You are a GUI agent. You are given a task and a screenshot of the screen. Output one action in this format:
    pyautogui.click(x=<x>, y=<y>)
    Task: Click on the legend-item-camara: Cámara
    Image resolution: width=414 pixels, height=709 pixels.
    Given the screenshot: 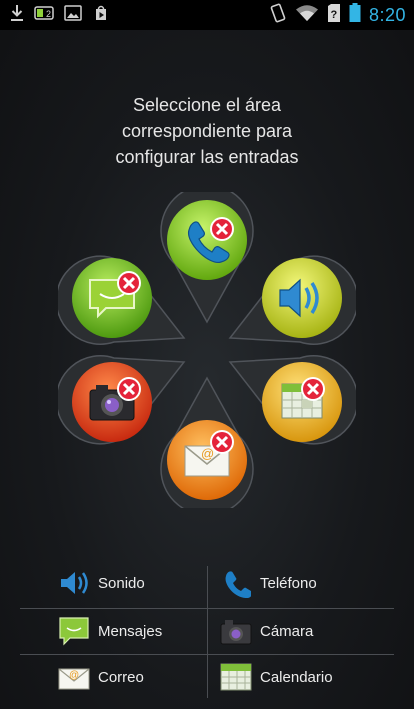 What is the action you would take?
    pyautogui.click(x=266, y=631)
    